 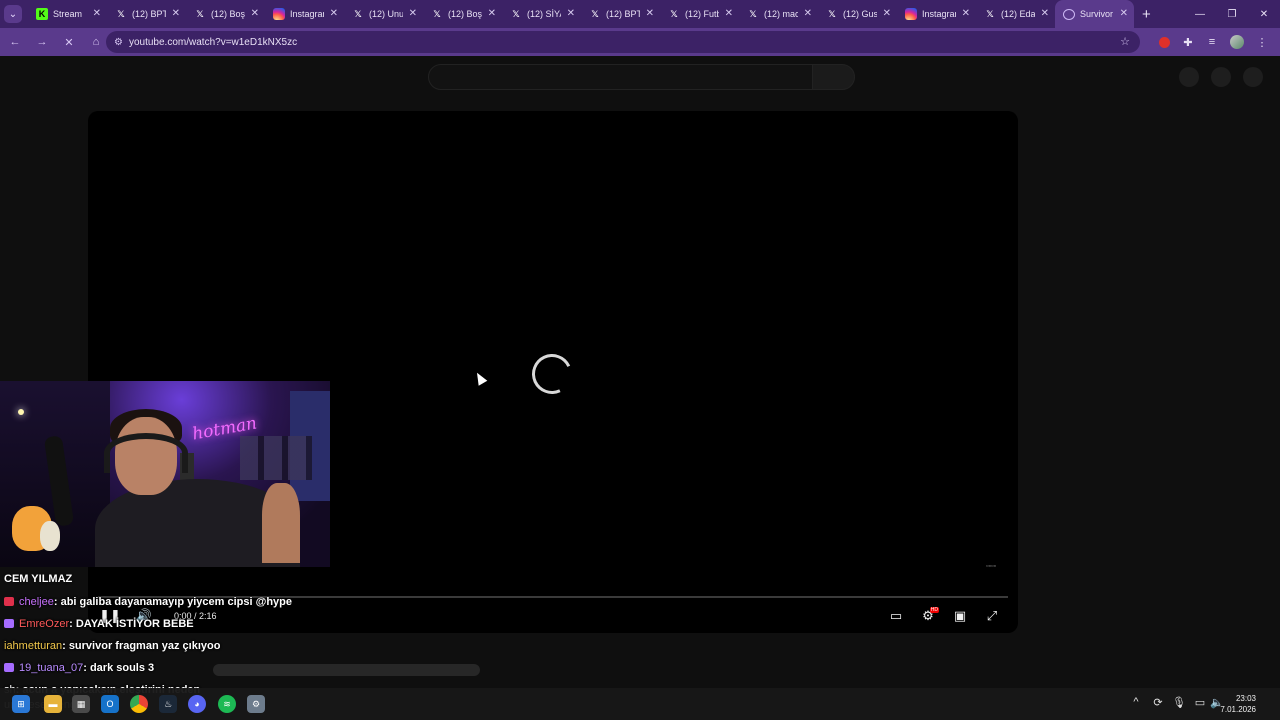 What do you see at coordinates (1264, 14) in the screenshot?
I see `close-window-button: ✕` at bounding box center [1264, 14].